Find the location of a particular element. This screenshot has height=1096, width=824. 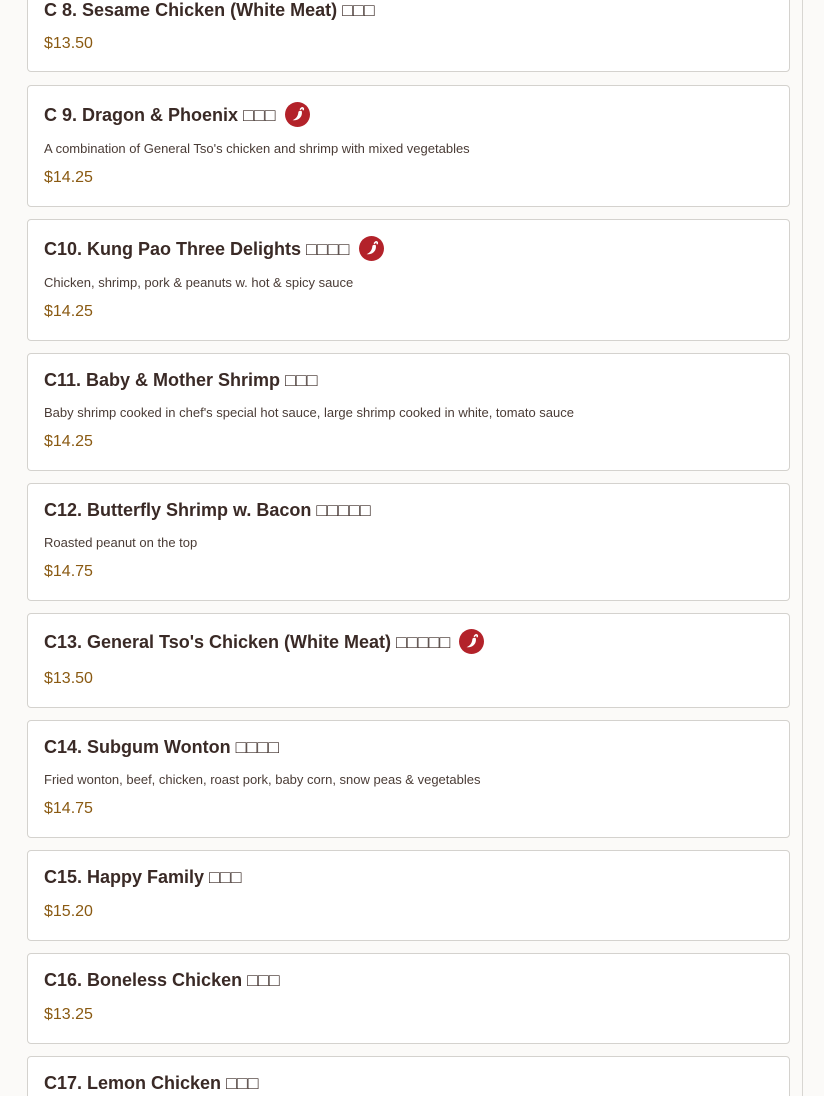

menu-item-card: C17. Lemon Chicken □□□ is located at coordinates (408, 1076).